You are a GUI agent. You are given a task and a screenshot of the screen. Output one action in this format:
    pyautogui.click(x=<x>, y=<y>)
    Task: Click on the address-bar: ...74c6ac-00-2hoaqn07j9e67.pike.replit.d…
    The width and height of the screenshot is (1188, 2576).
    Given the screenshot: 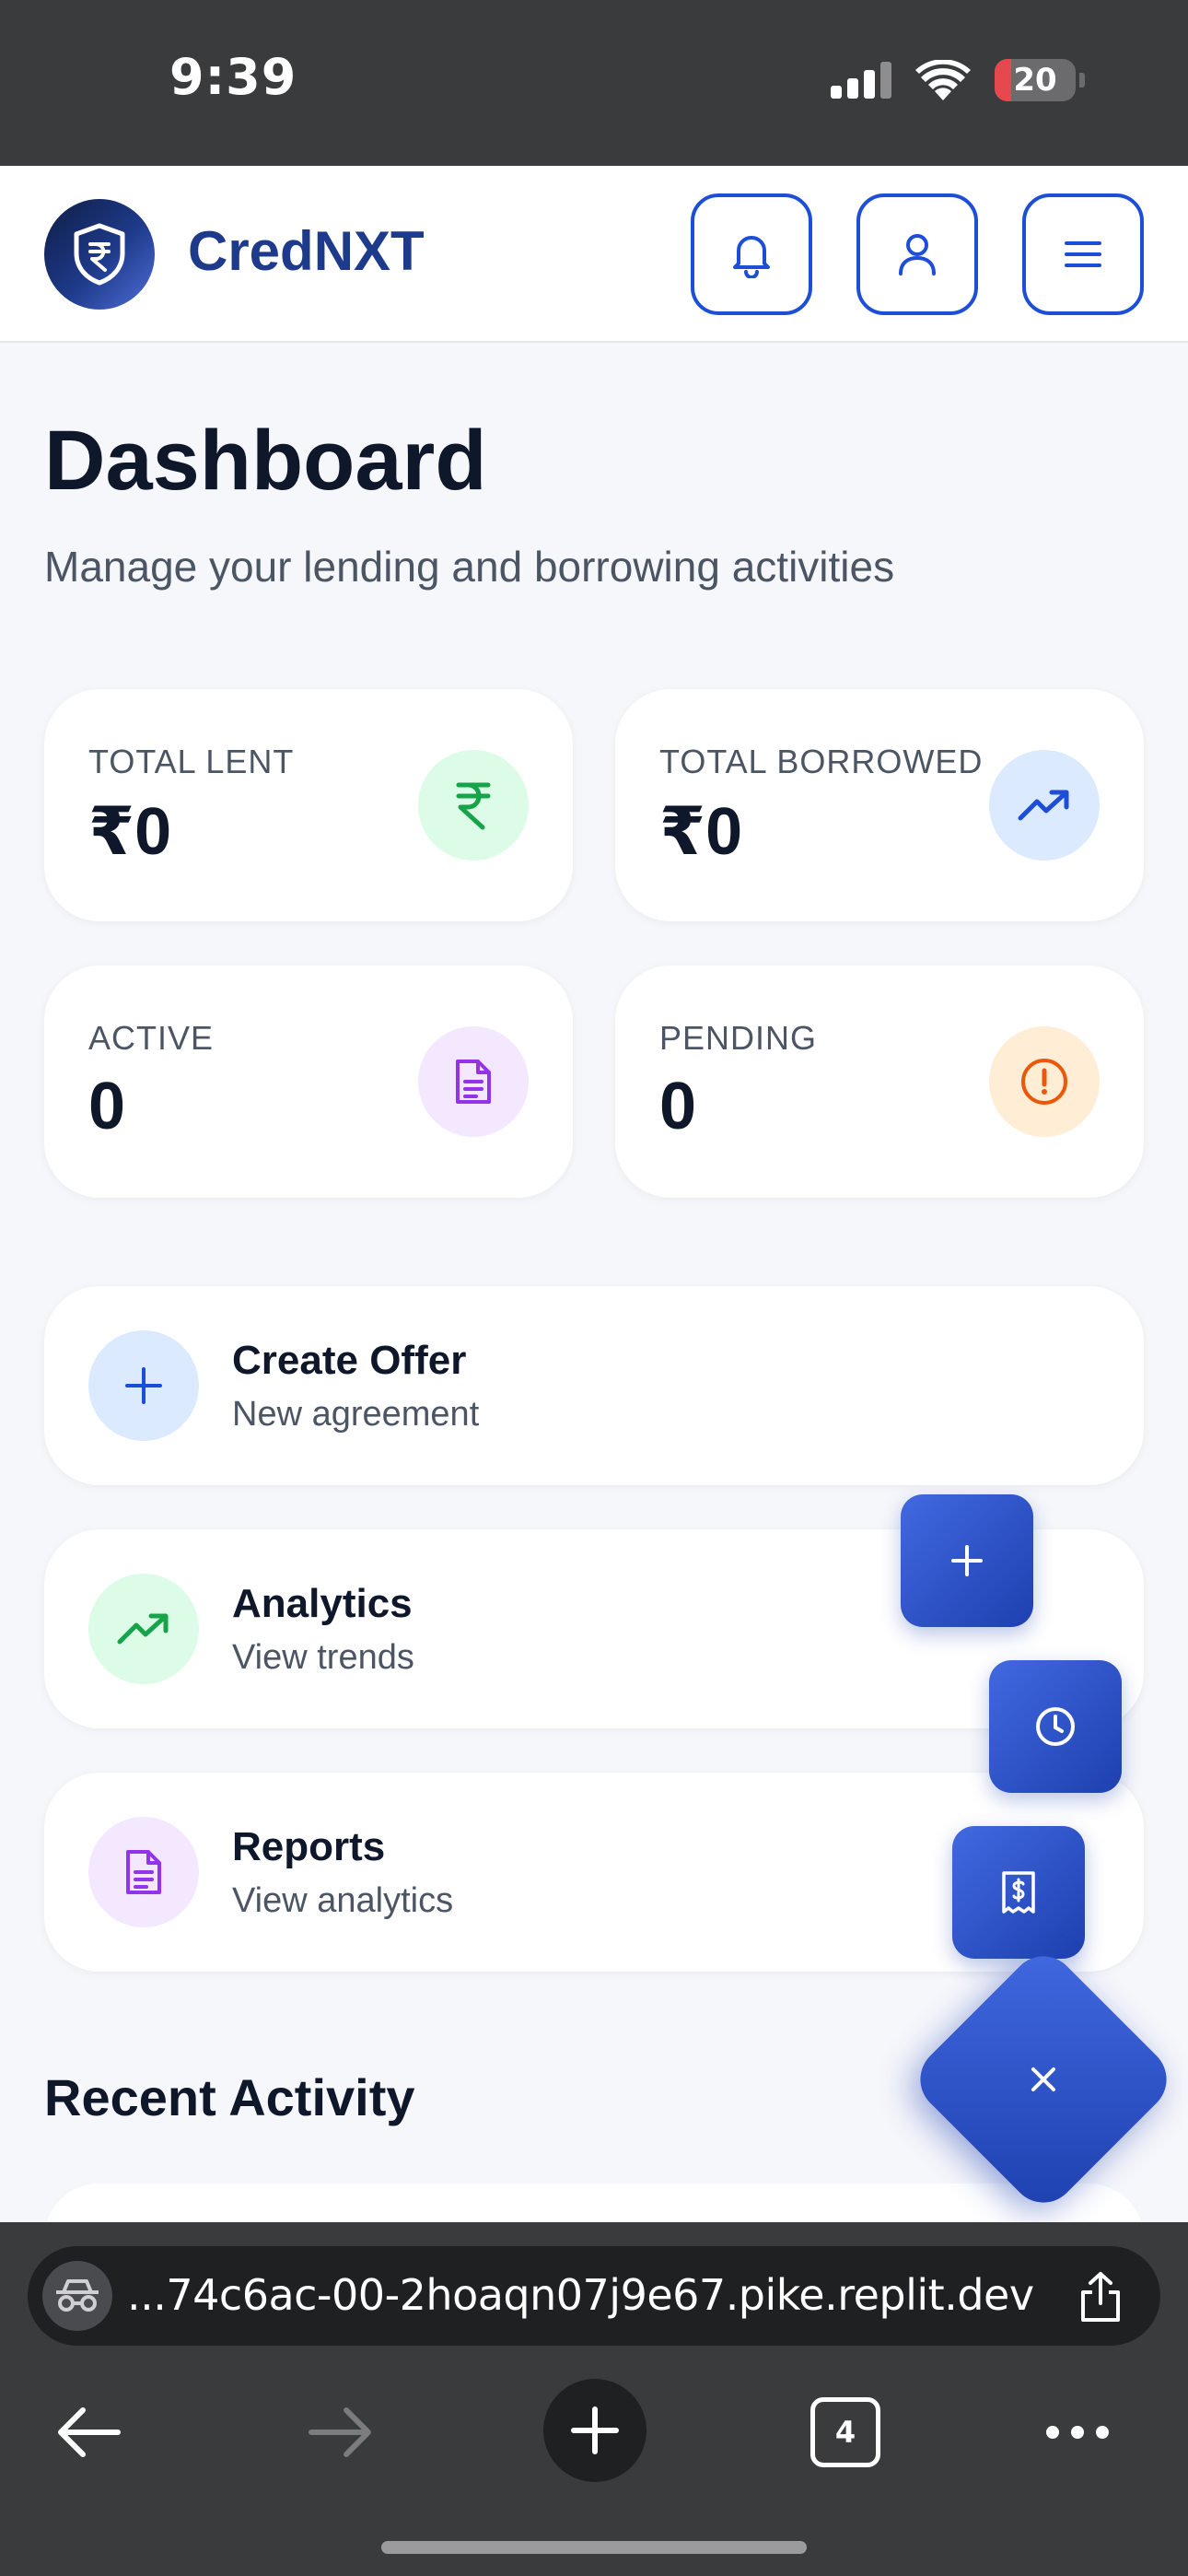 What is the action you would take?
    pyautogui.click(x=594, y=2296)
    